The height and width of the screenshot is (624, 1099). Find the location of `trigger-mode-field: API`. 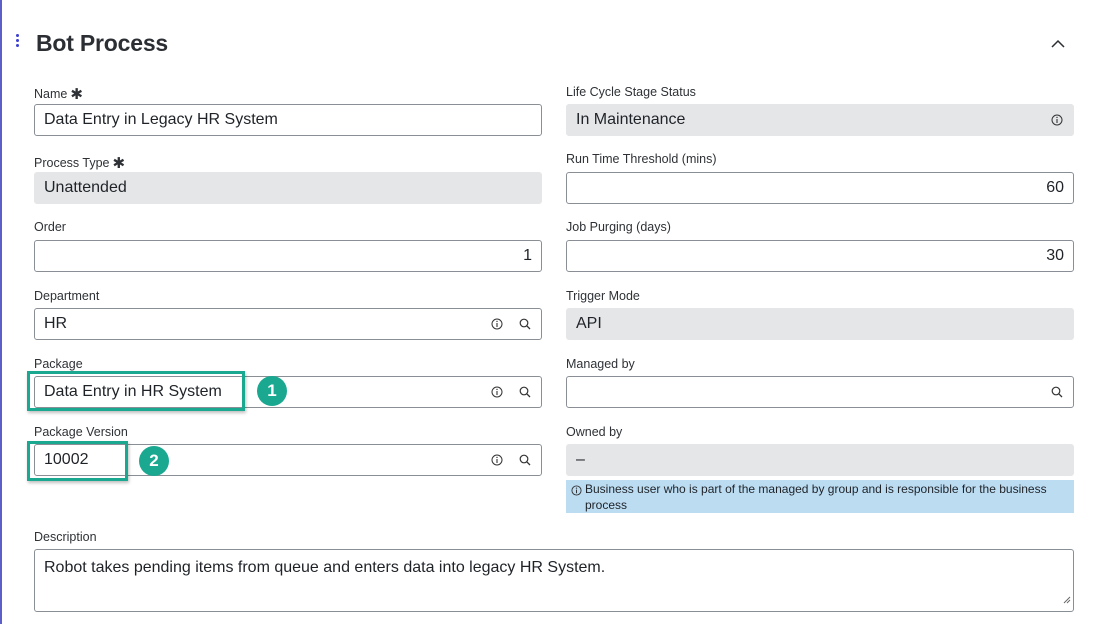

trigger-mode-field: API is located at coordinates (820, 324).